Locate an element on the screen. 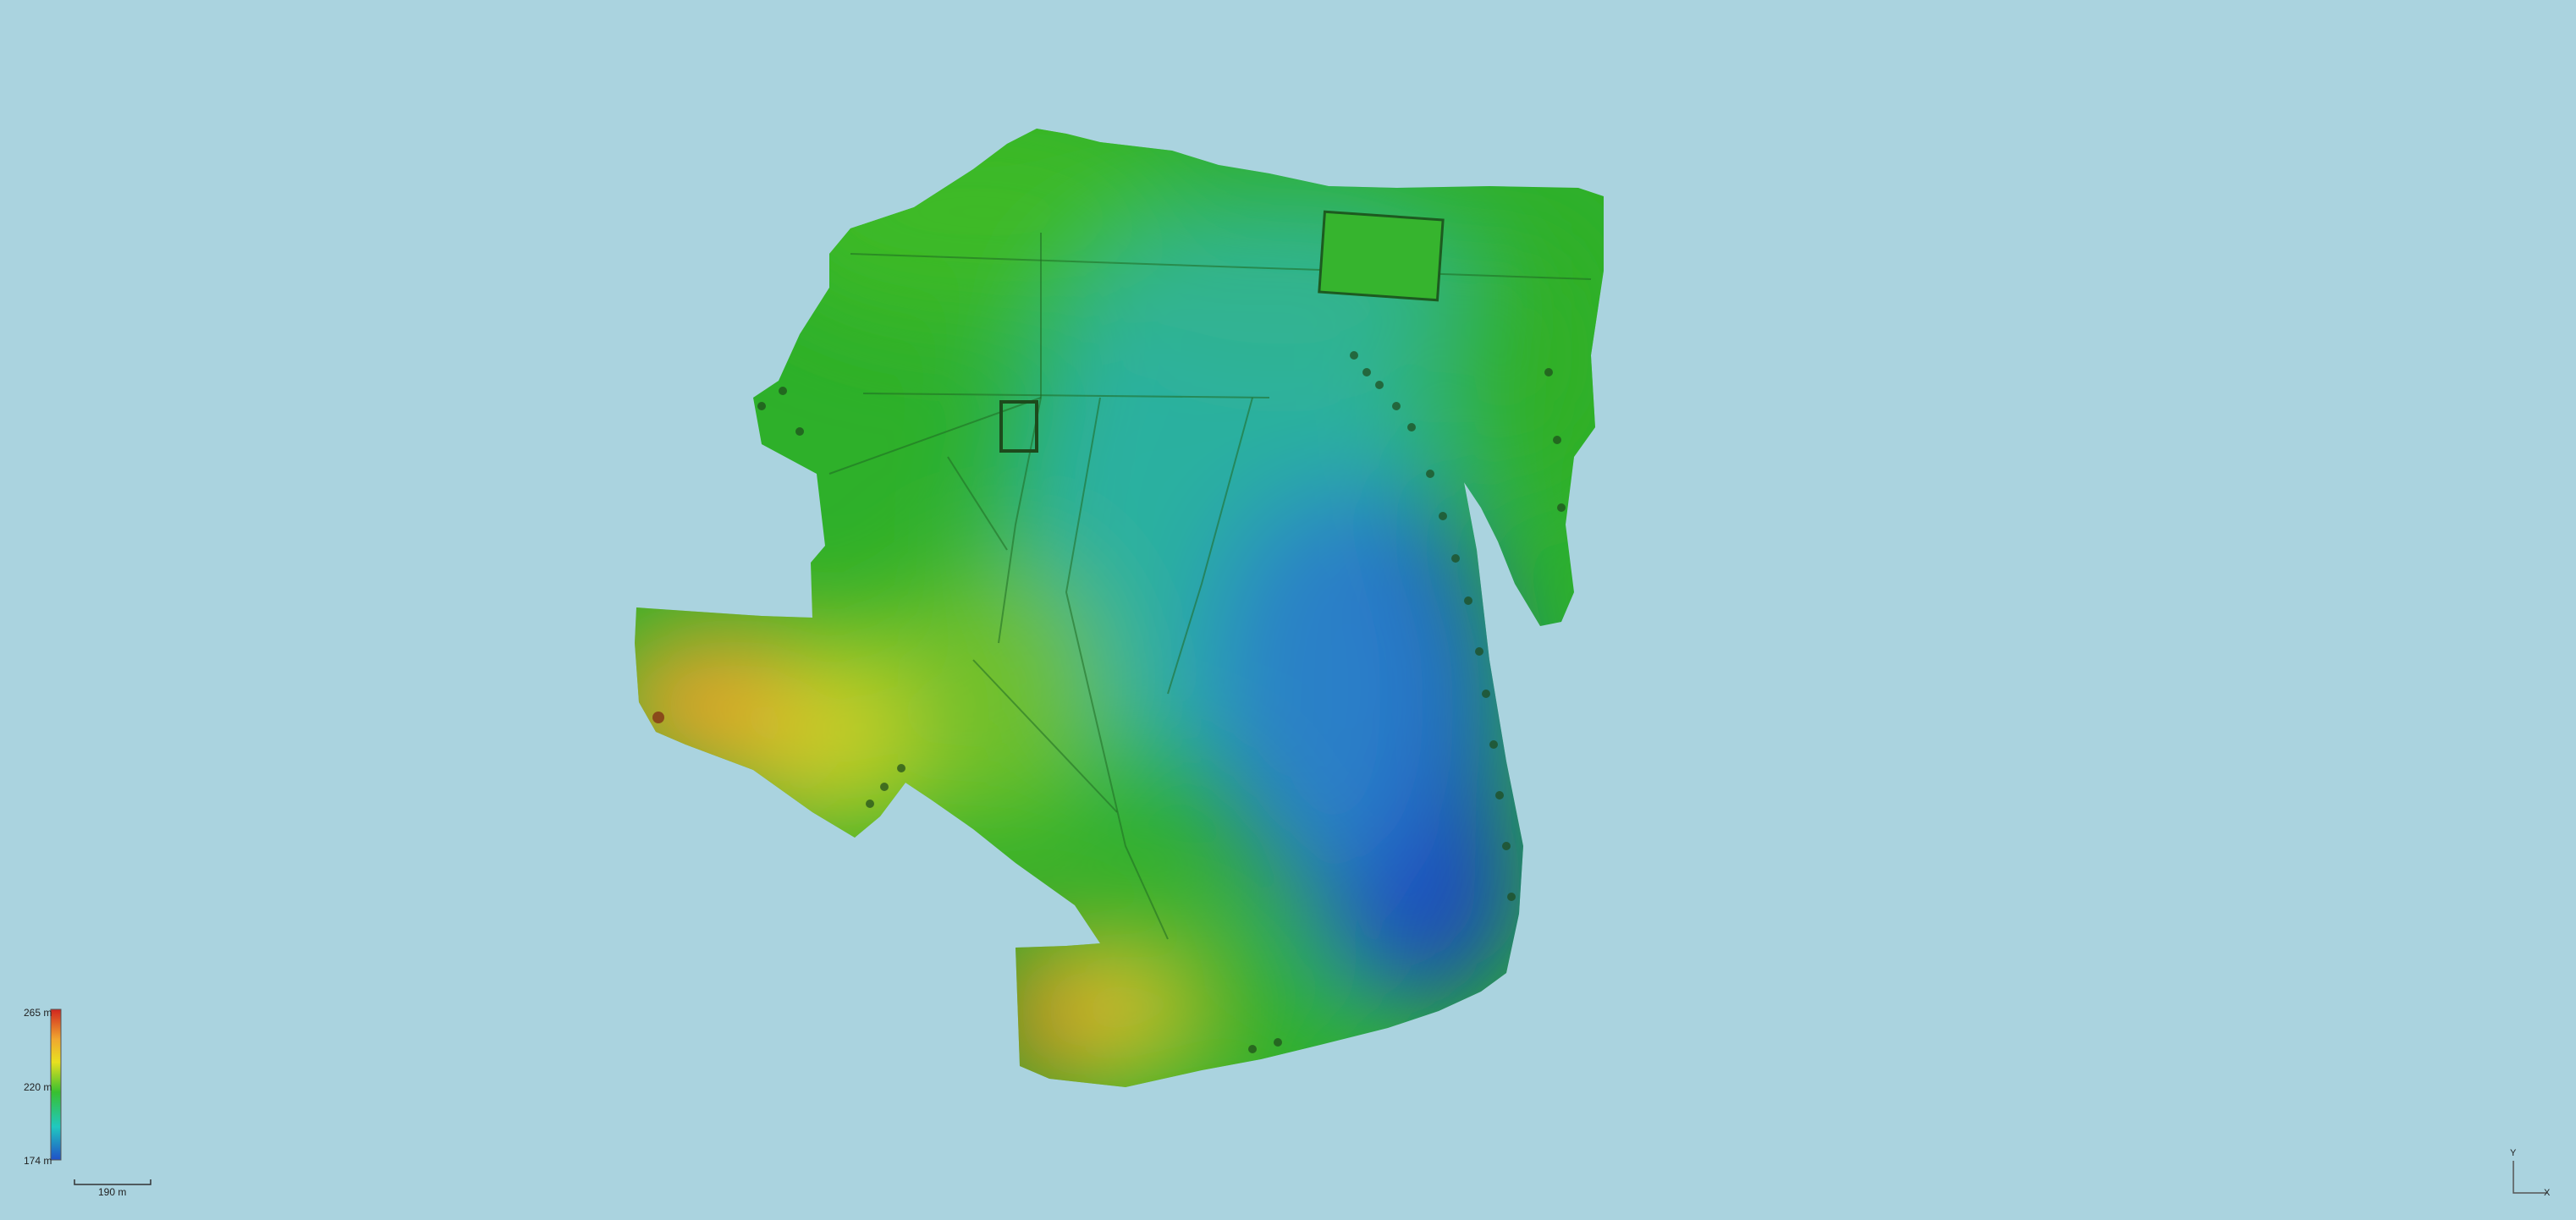  axis-y-label: Y is located at coordinates (2513, 1153).